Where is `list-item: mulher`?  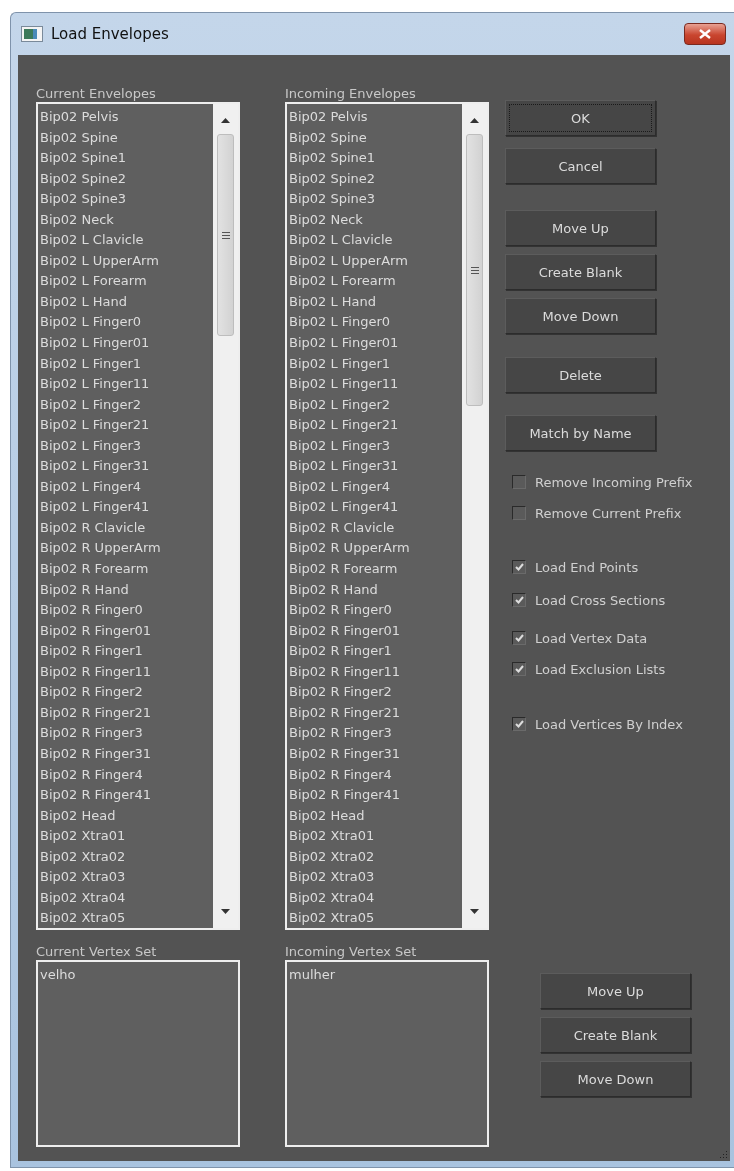 list-item: mulher is located at coordinates (388, 975).